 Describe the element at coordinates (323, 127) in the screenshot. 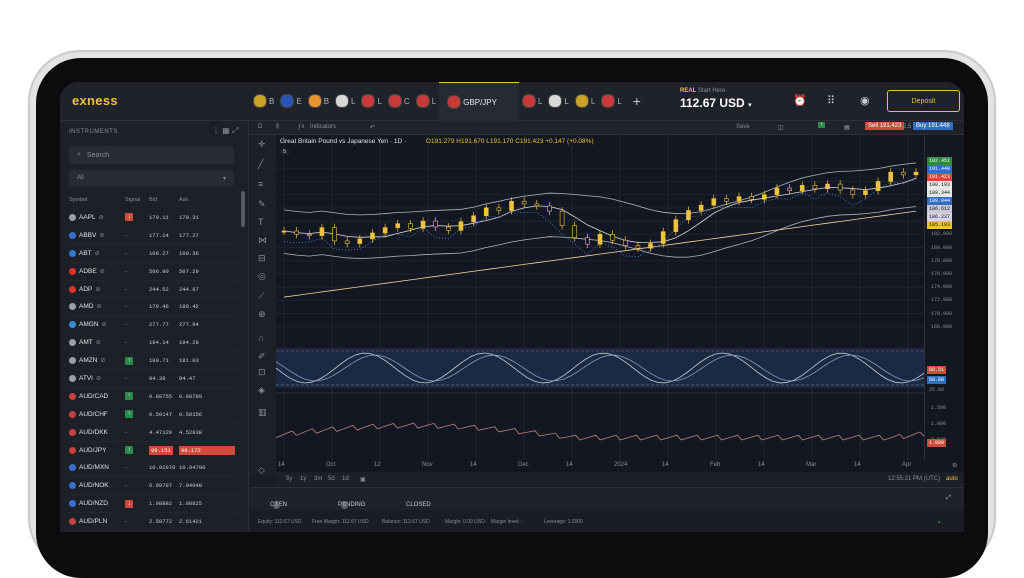

I see `indicators-button: Indicators` at that location.